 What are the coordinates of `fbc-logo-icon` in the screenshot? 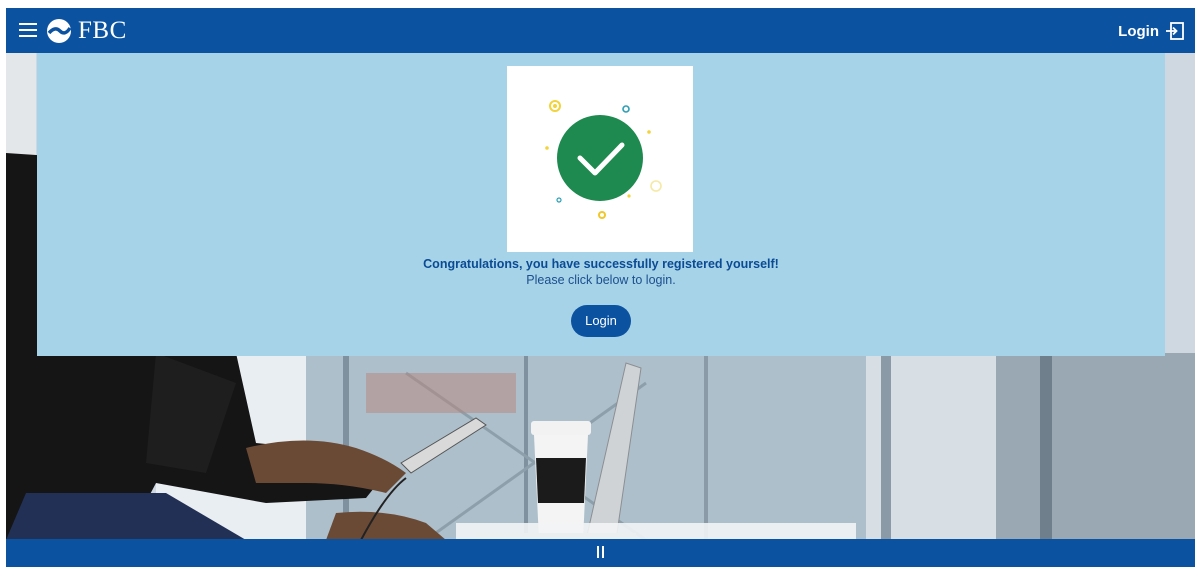 It's located at (59, 31).